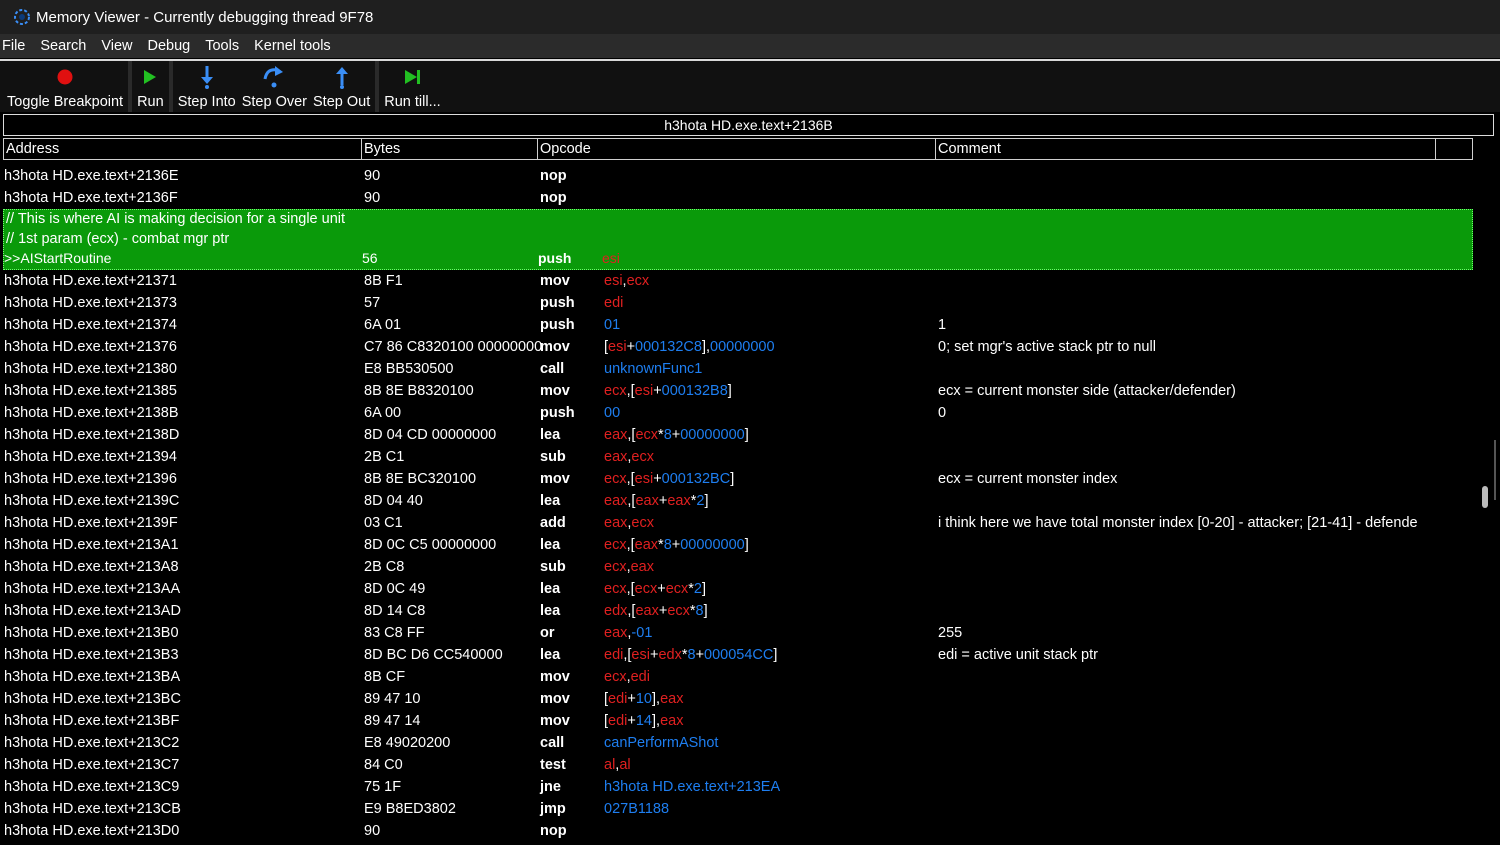 This screenshot has width=1500, height=845. Describe the element at coordinates (182, 149) in the screenshot. I see `column-address: Address` at that location.